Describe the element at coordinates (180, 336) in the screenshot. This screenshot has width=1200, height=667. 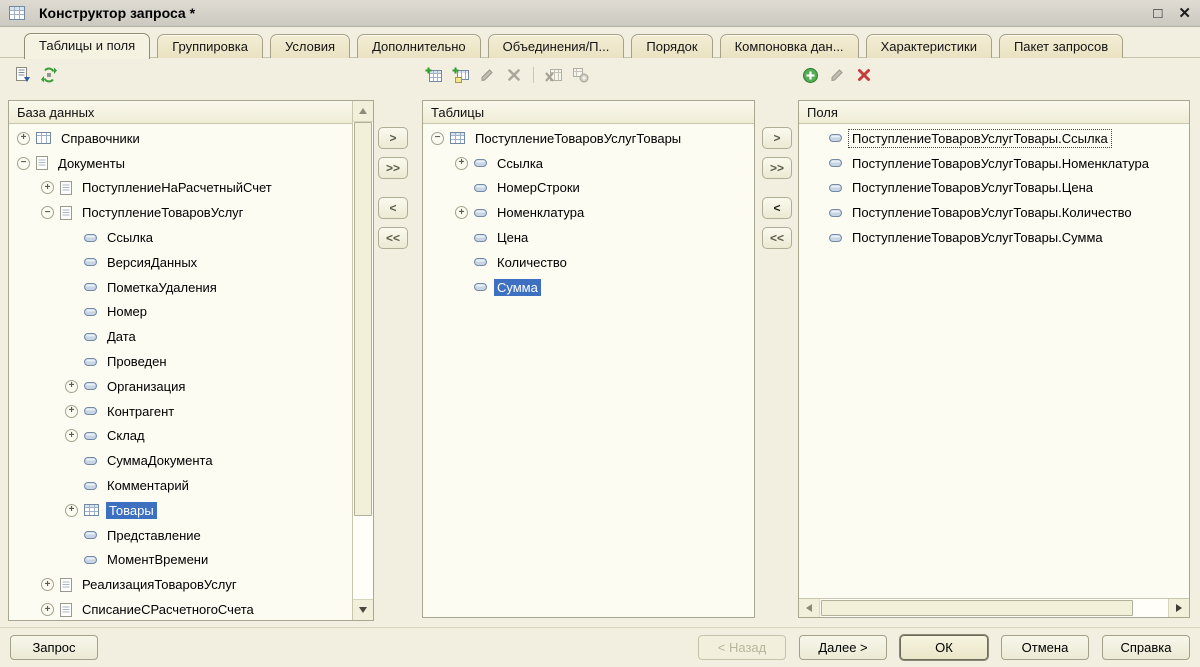
I see `tree-item-Дата: Дата` at that location.